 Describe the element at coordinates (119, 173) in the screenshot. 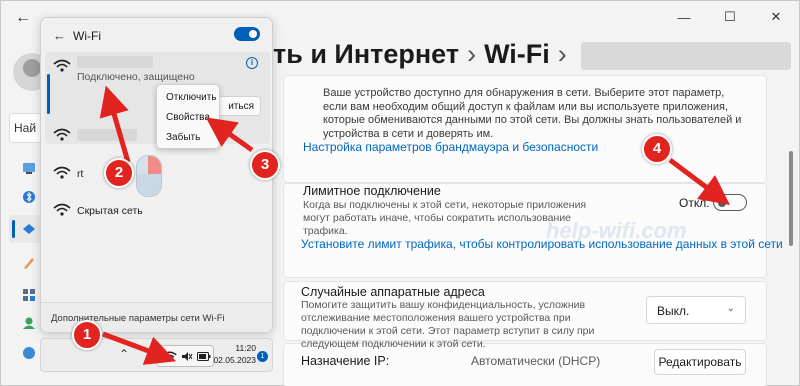

I see `annotation-badge-2: 2` at that location.